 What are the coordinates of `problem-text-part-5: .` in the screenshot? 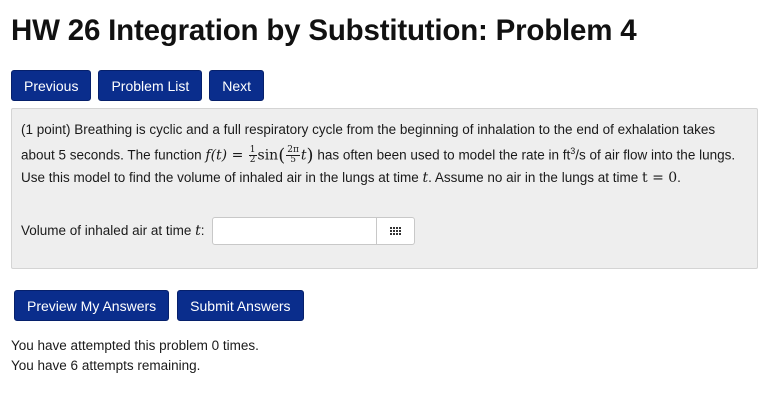 It's located at (679, 177).